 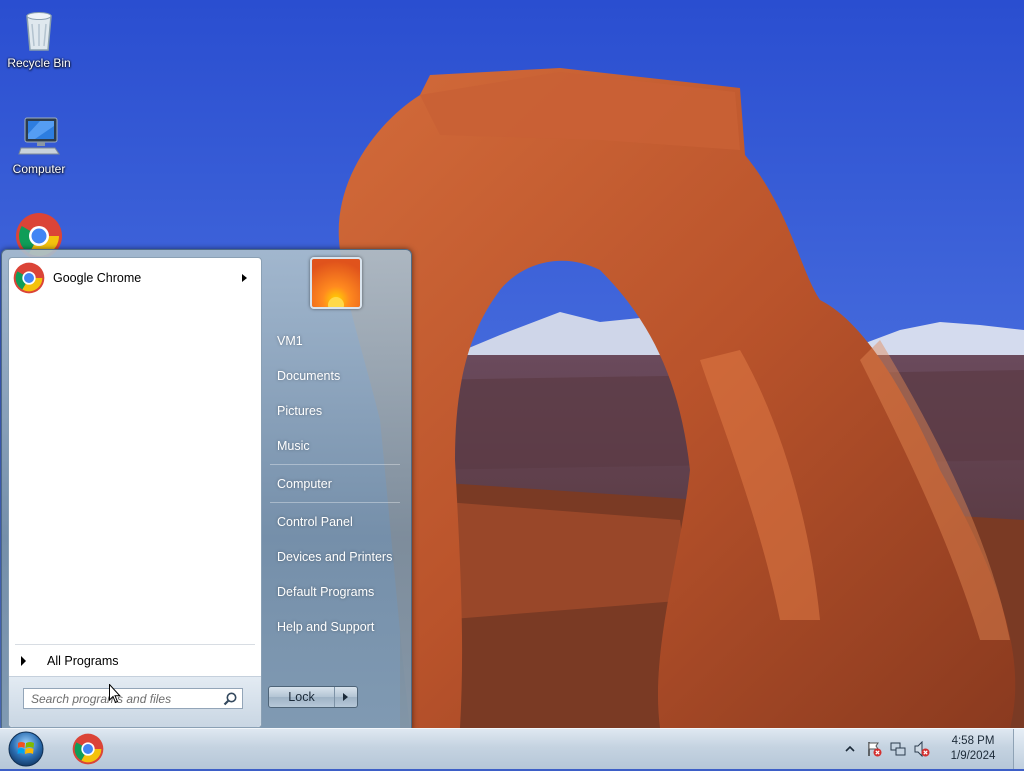 What do you see at coordinates (23, 661) in the screenshot?
I see `expand-arrow-icon` at bounding box center [23, 661].